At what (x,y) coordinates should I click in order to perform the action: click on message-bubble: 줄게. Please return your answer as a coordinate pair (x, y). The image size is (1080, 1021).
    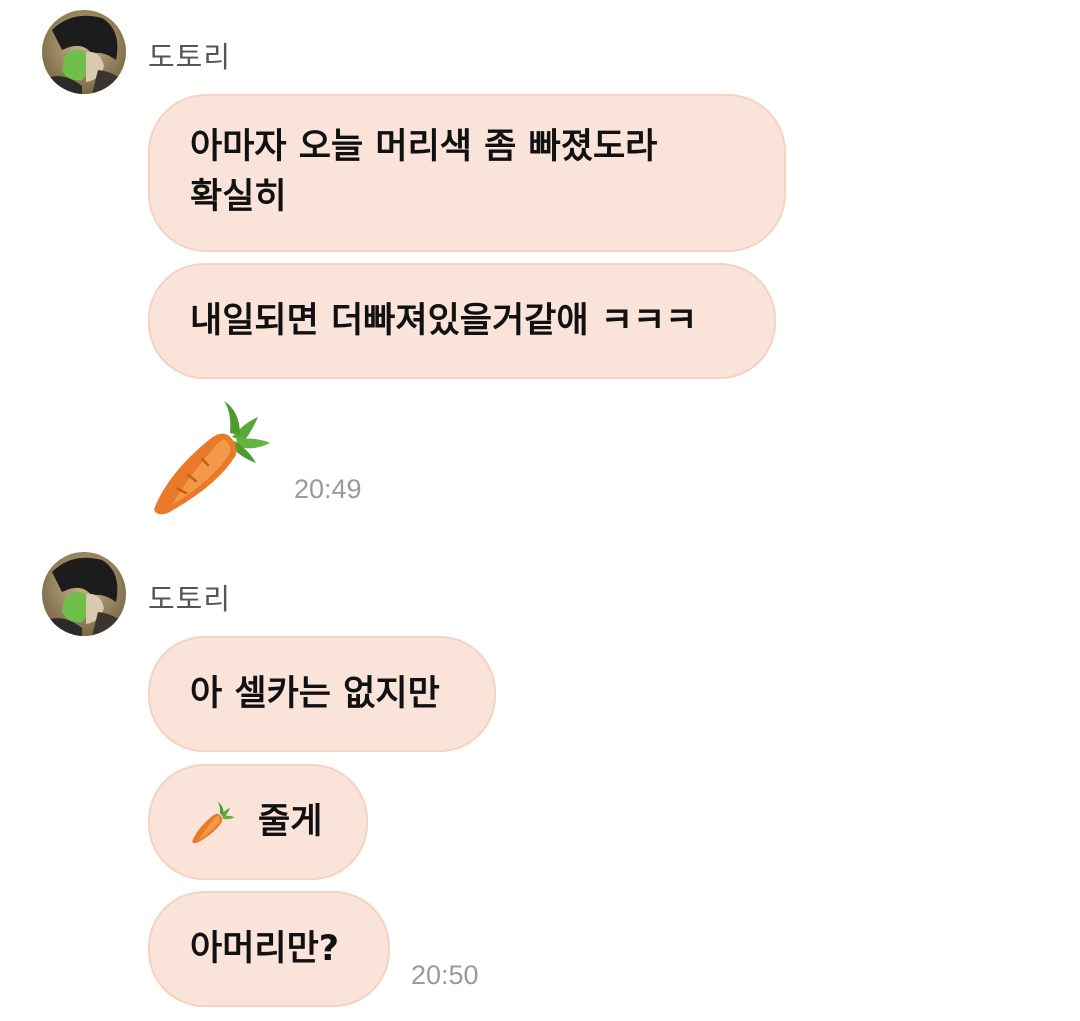
    Looking at the image, I should click on (258, 822).